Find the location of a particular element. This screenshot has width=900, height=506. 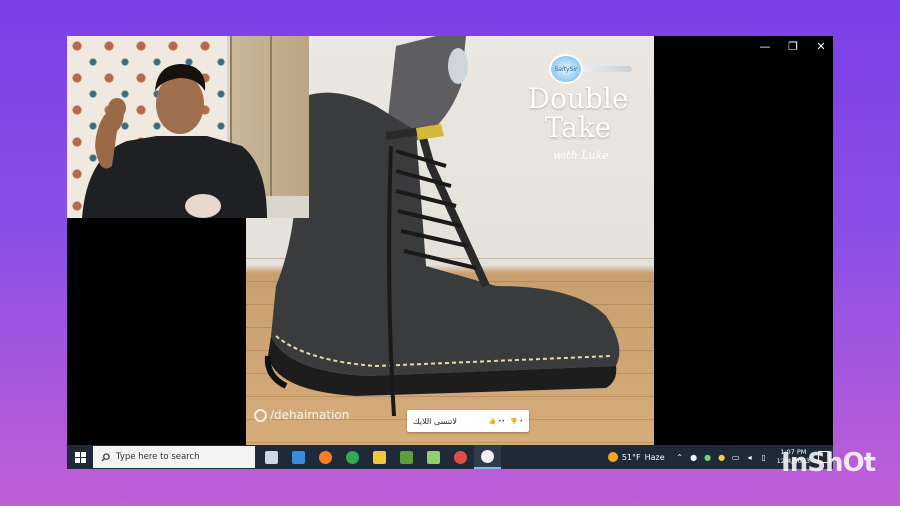

show-logo-badge: SaltySir is located at coordinates (566, 69).